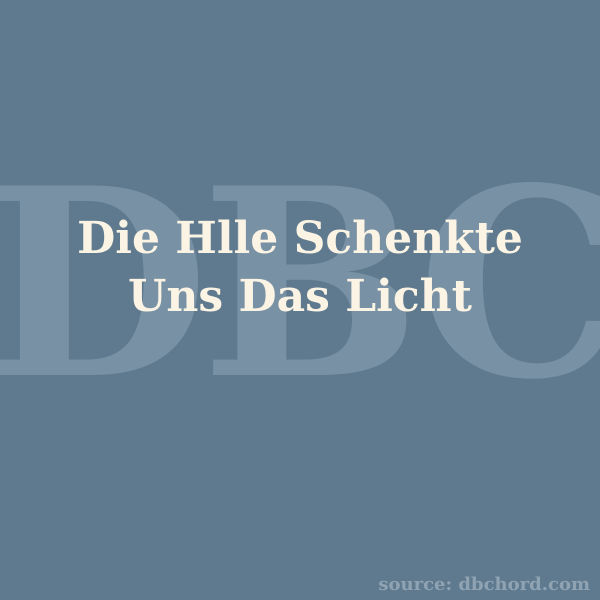  What do you see at coordinates (300, 296) in the screenshot?
I see `song-title-line-2: Uns Das Licht` at bounding box center [300, 296].